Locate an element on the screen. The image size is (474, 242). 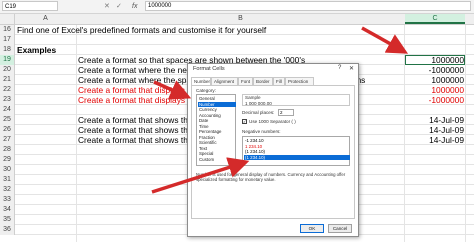
cancel-button: Cancel is located at coordinates (340, 228).